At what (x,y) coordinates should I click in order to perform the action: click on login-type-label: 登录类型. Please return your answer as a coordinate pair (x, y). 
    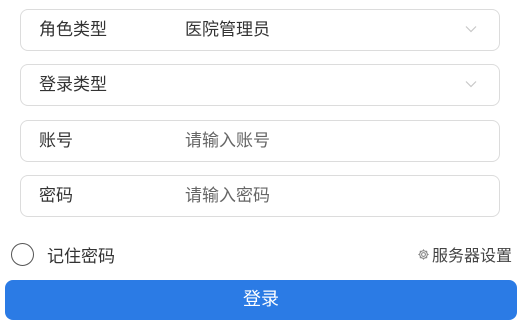
    Looking at the image, I should click on (73, 85).